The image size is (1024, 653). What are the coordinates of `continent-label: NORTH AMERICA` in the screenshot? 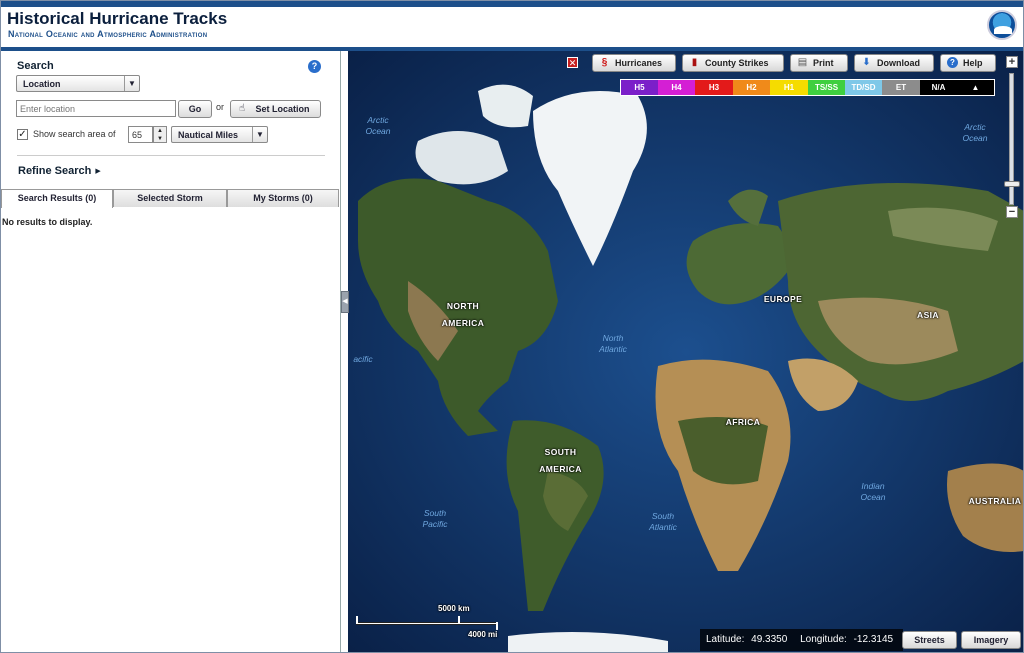 It's located at (463, 315).